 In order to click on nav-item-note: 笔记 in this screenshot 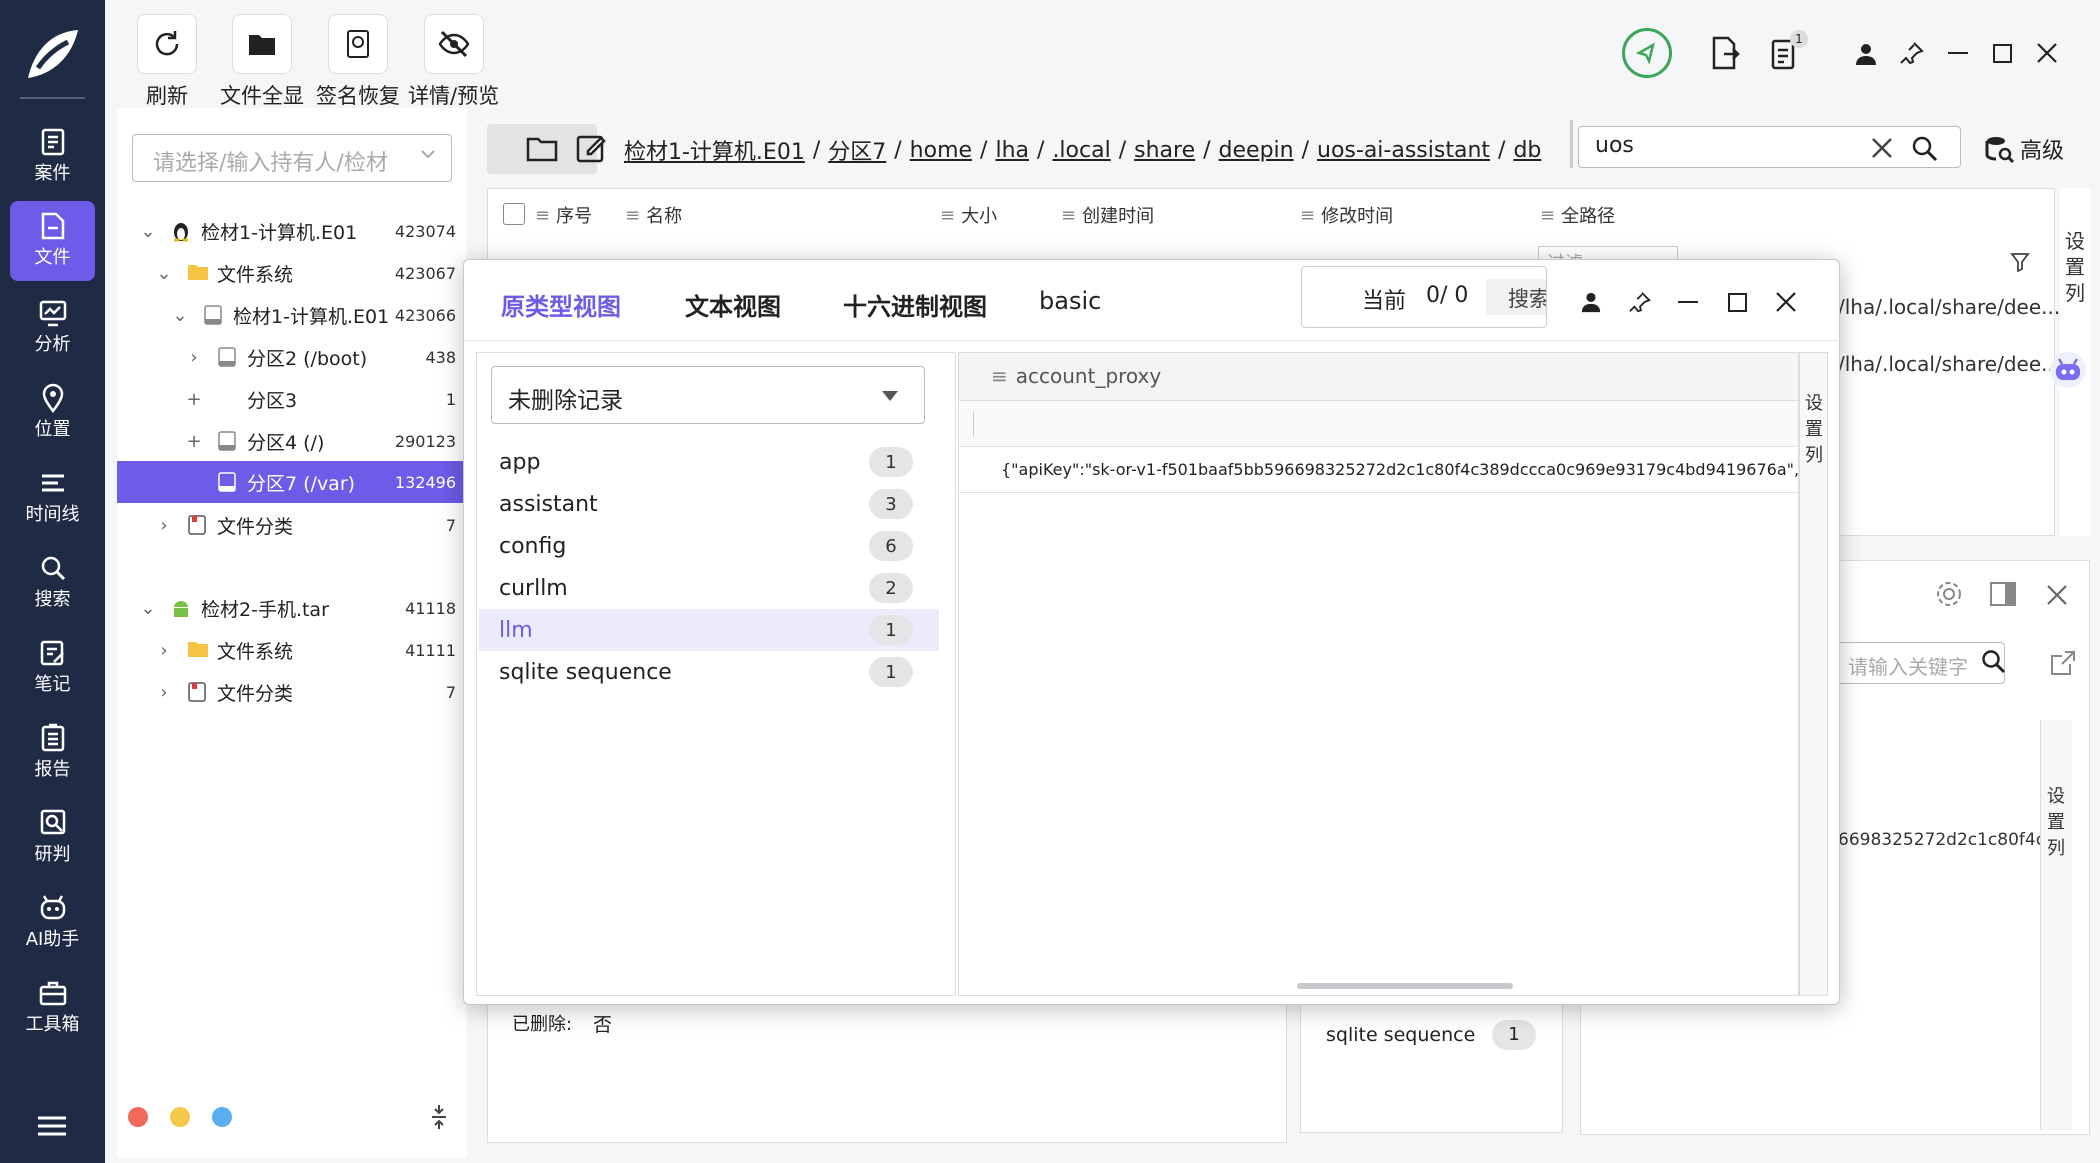, I will do `click(52, 668)`.